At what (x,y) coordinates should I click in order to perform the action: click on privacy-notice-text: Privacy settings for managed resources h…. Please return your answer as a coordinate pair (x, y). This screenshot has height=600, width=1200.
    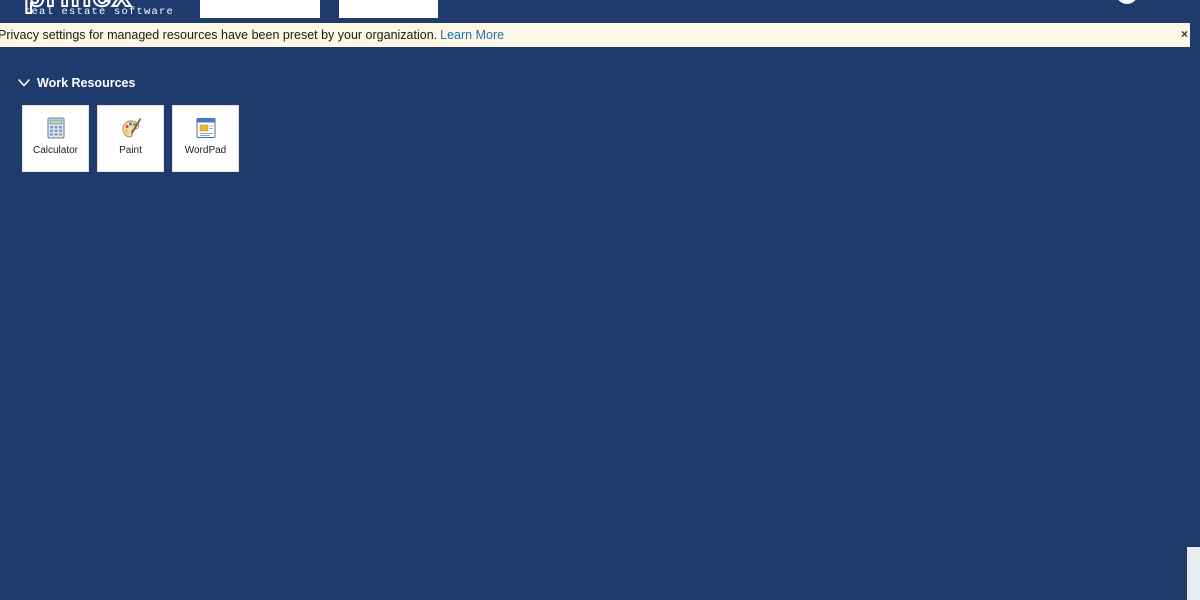
    Looking at the image, I should click on (252, 35).